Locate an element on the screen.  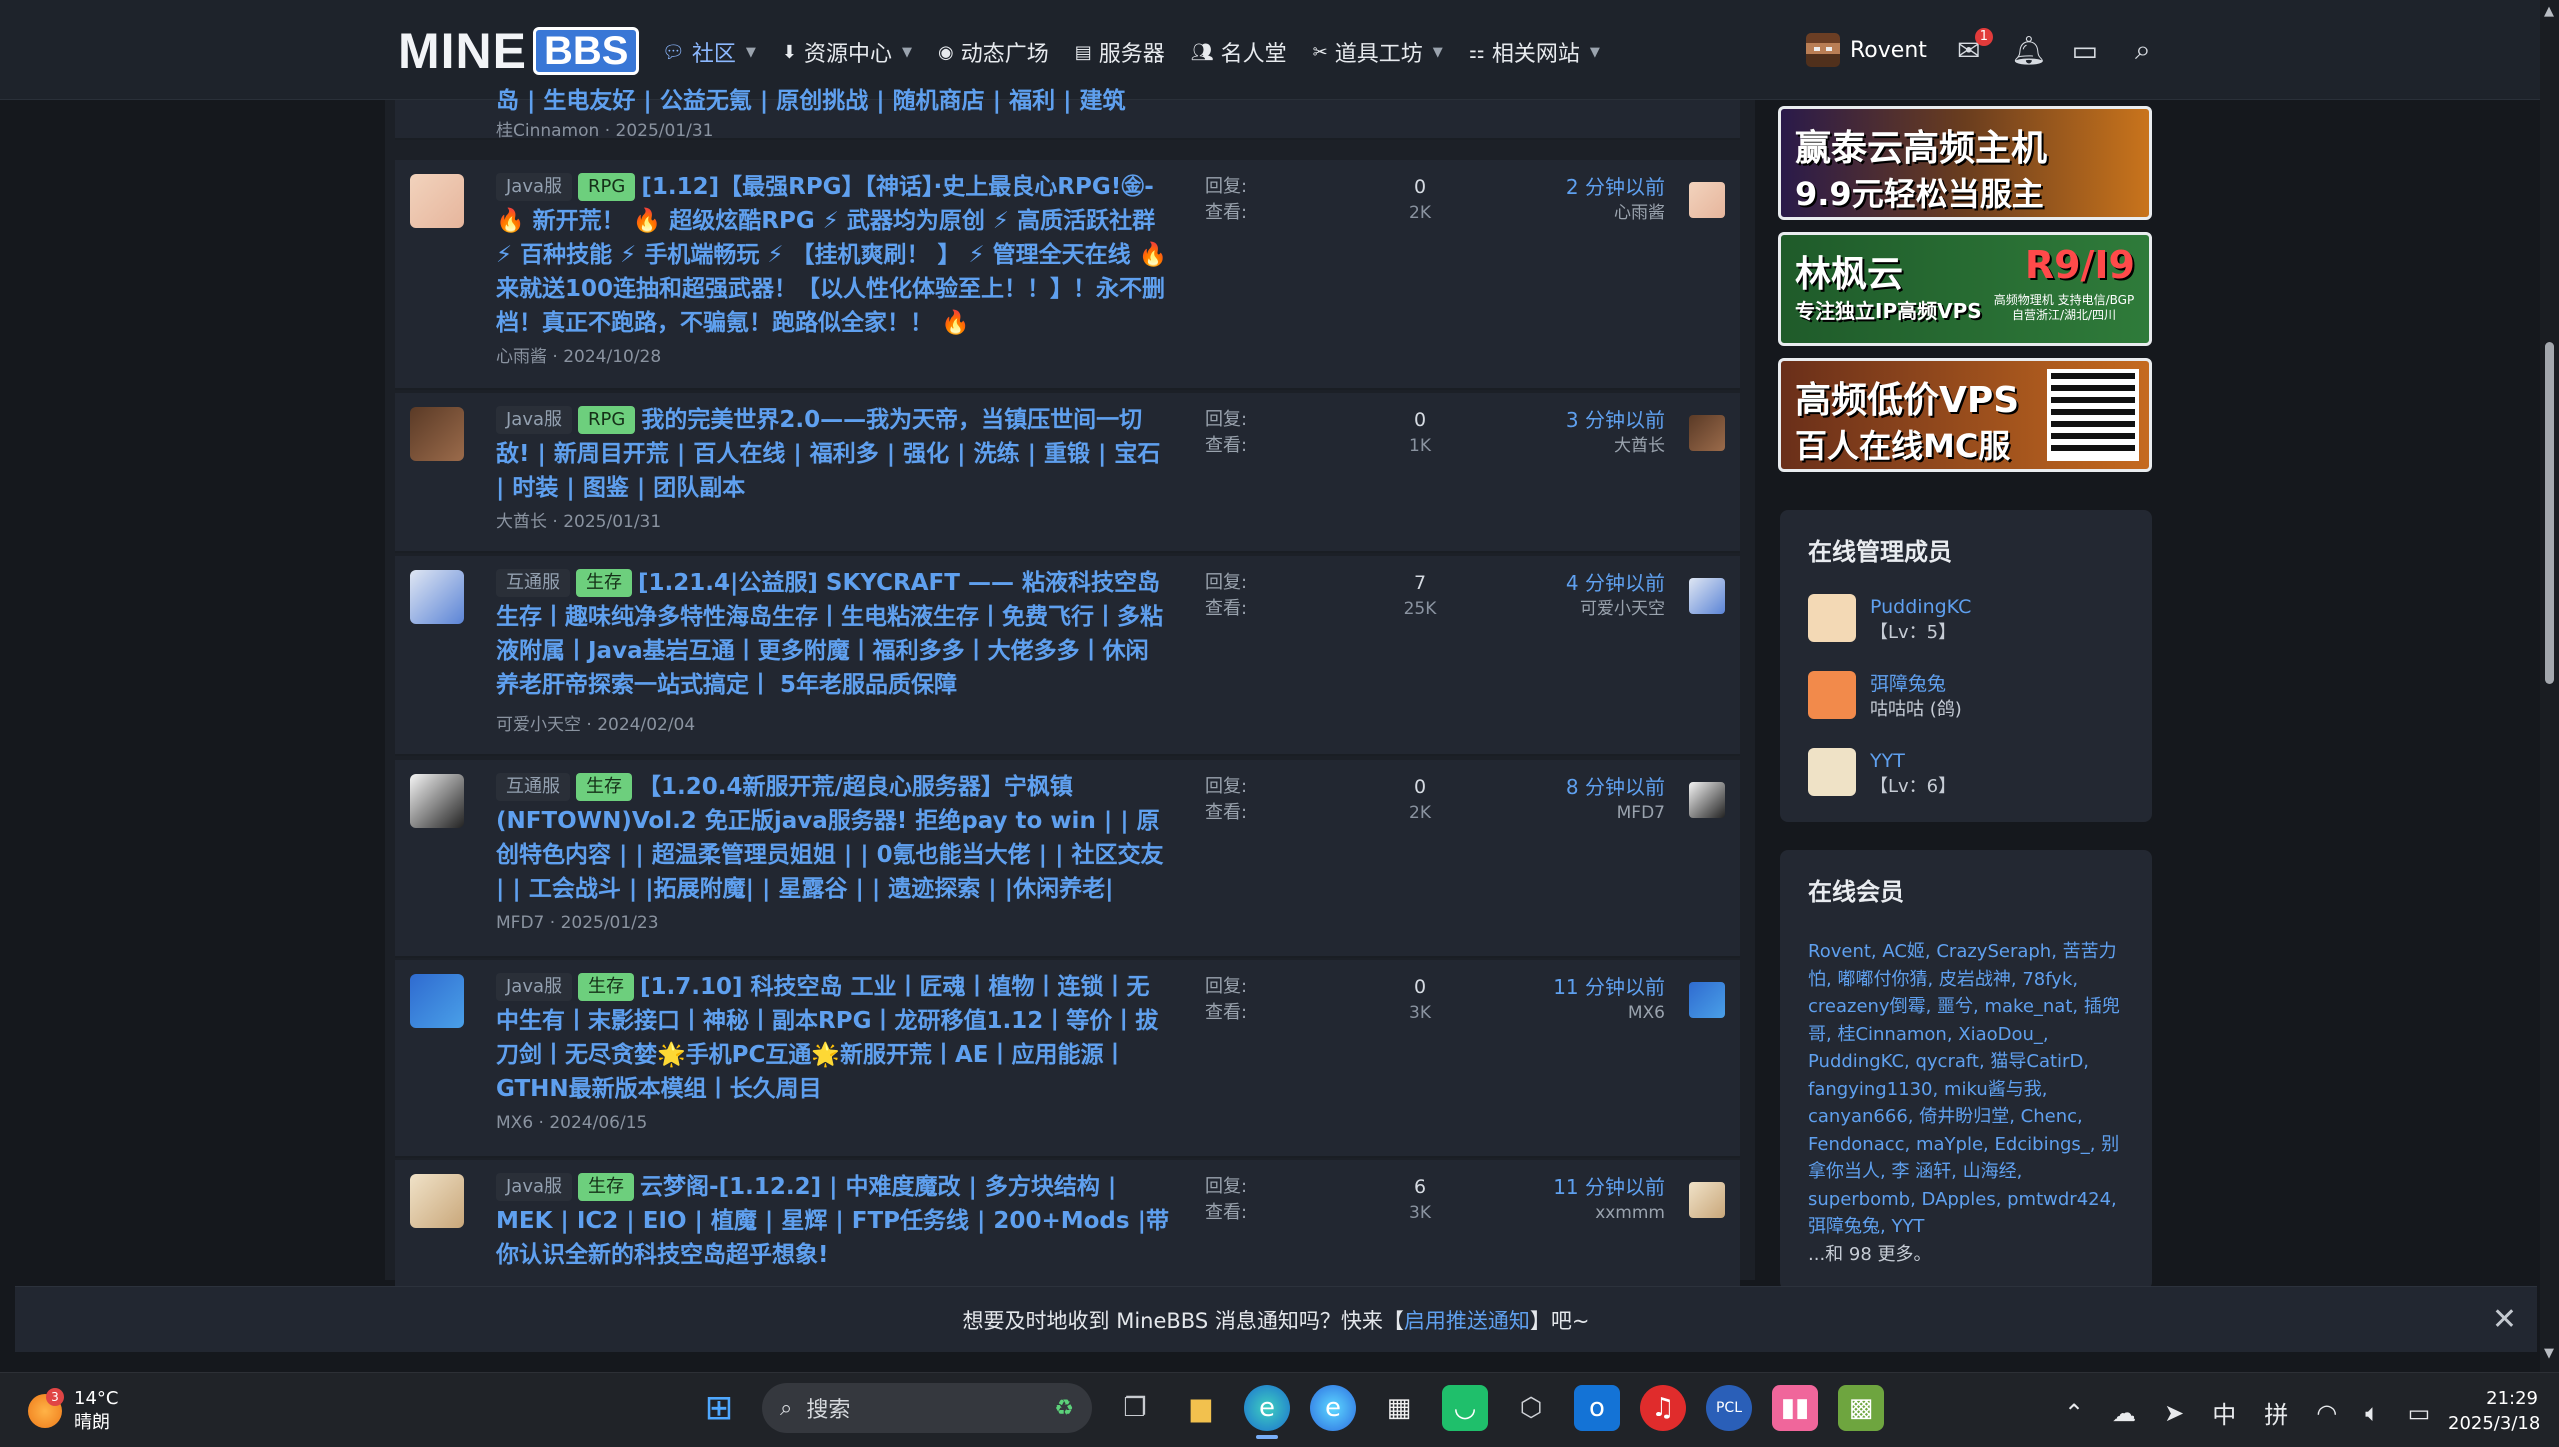
ime-pinyin: 拼 is located at coordinates (2276, 1412).